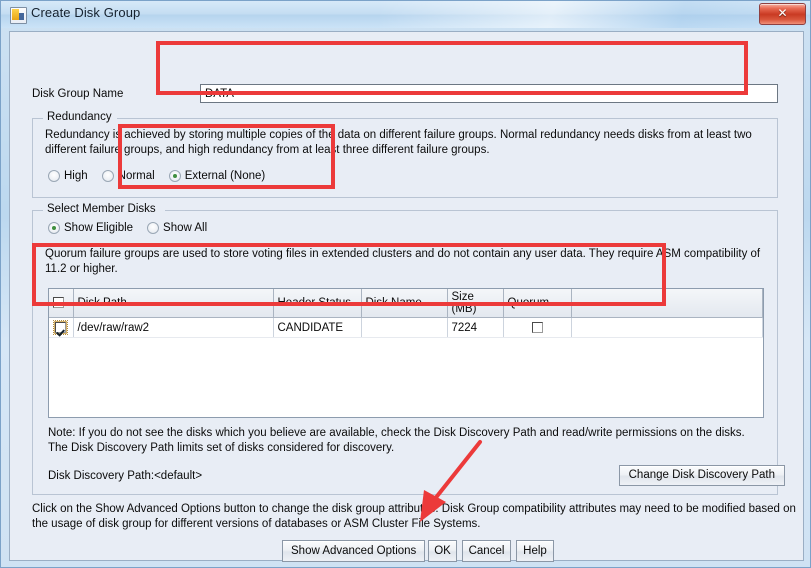  What do you see at coordinates (537, 303) in the screenshot?
I see `header-quorum: Quorum` at bounding box center [537, 303].